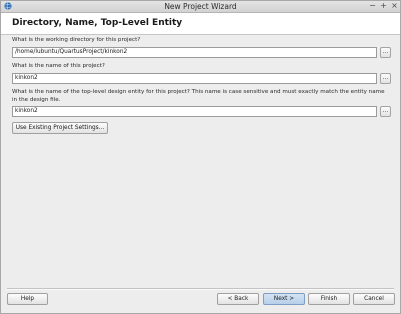 The width and height of the screenshot is (401, 314). I want to click on working-directory-input: /home/lubuntu/QuartusProject/kinkon2, so click(194, 52).